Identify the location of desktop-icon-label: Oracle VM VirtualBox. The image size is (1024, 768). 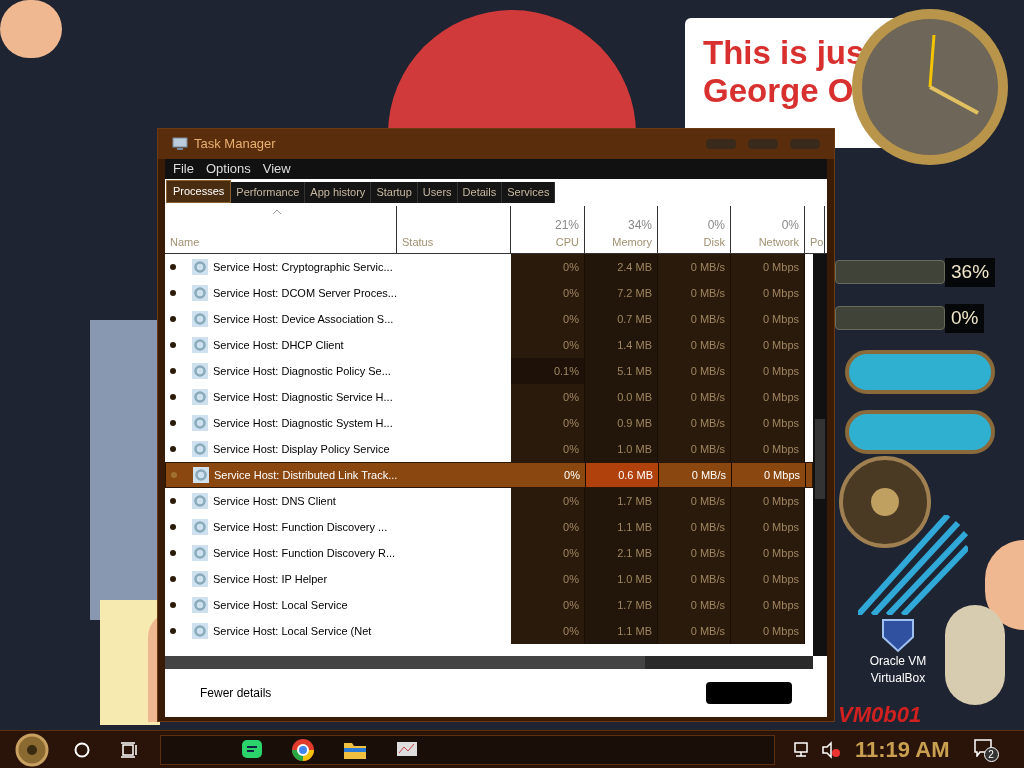
(898, 670).